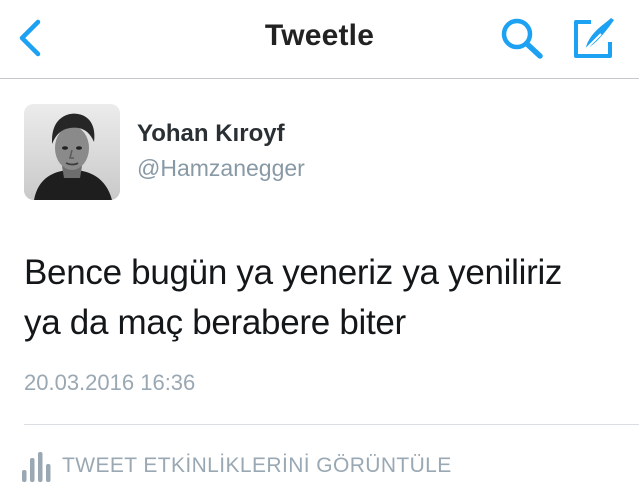 The width and height of the screenshot is (639, 501). I want to click on back-button, so click(32, 38).